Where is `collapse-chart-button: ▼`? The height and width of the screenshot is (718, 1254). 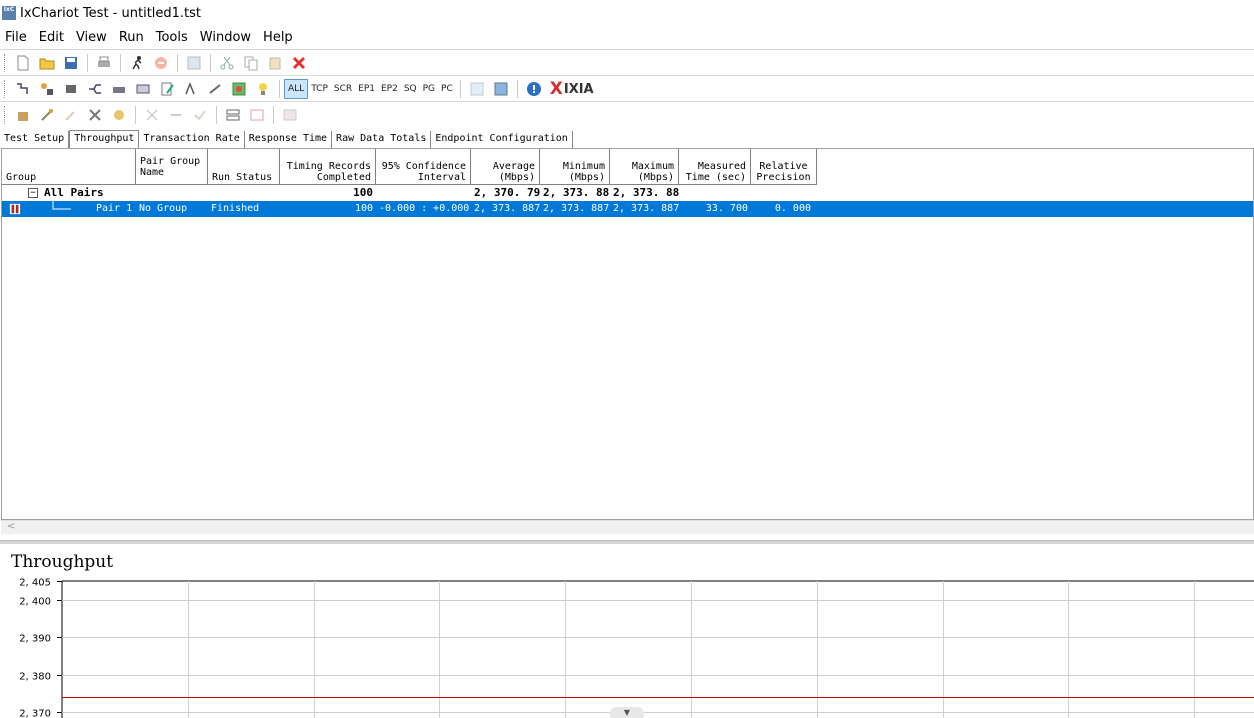 collapse-chart-button: ▼ is located at coordinates (627, 712).